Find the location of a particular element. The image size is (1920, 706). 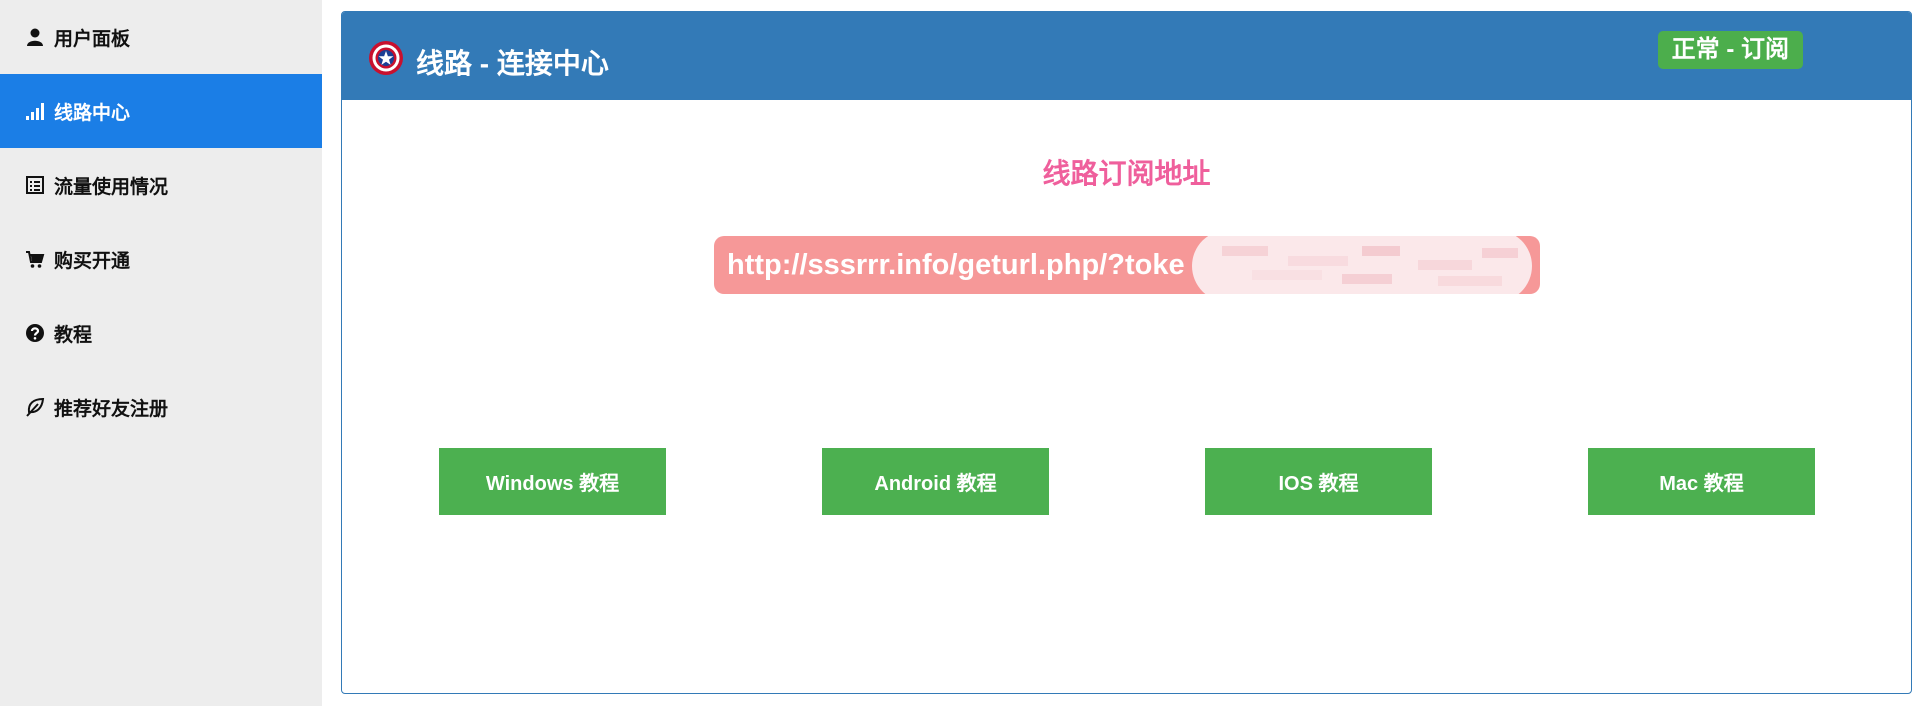

sidebar-item-tutorial: 教程 is located at coordinates (161, 333).